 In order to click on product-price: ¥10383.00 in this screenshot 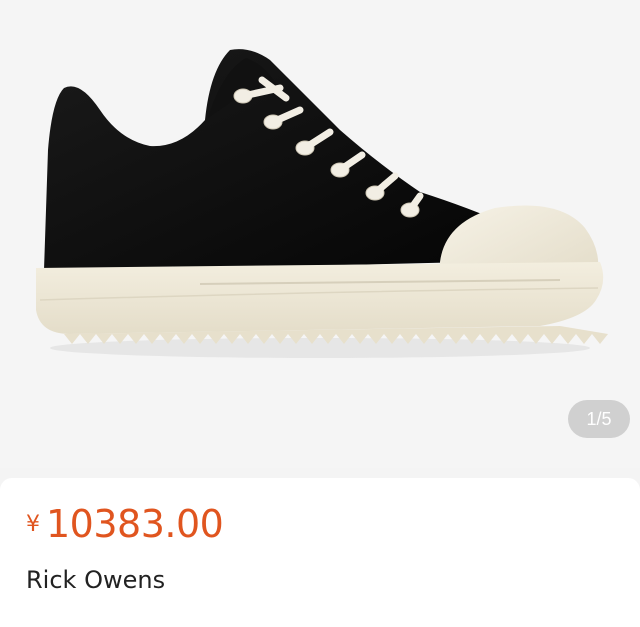, I will do `click(125, 524)`.